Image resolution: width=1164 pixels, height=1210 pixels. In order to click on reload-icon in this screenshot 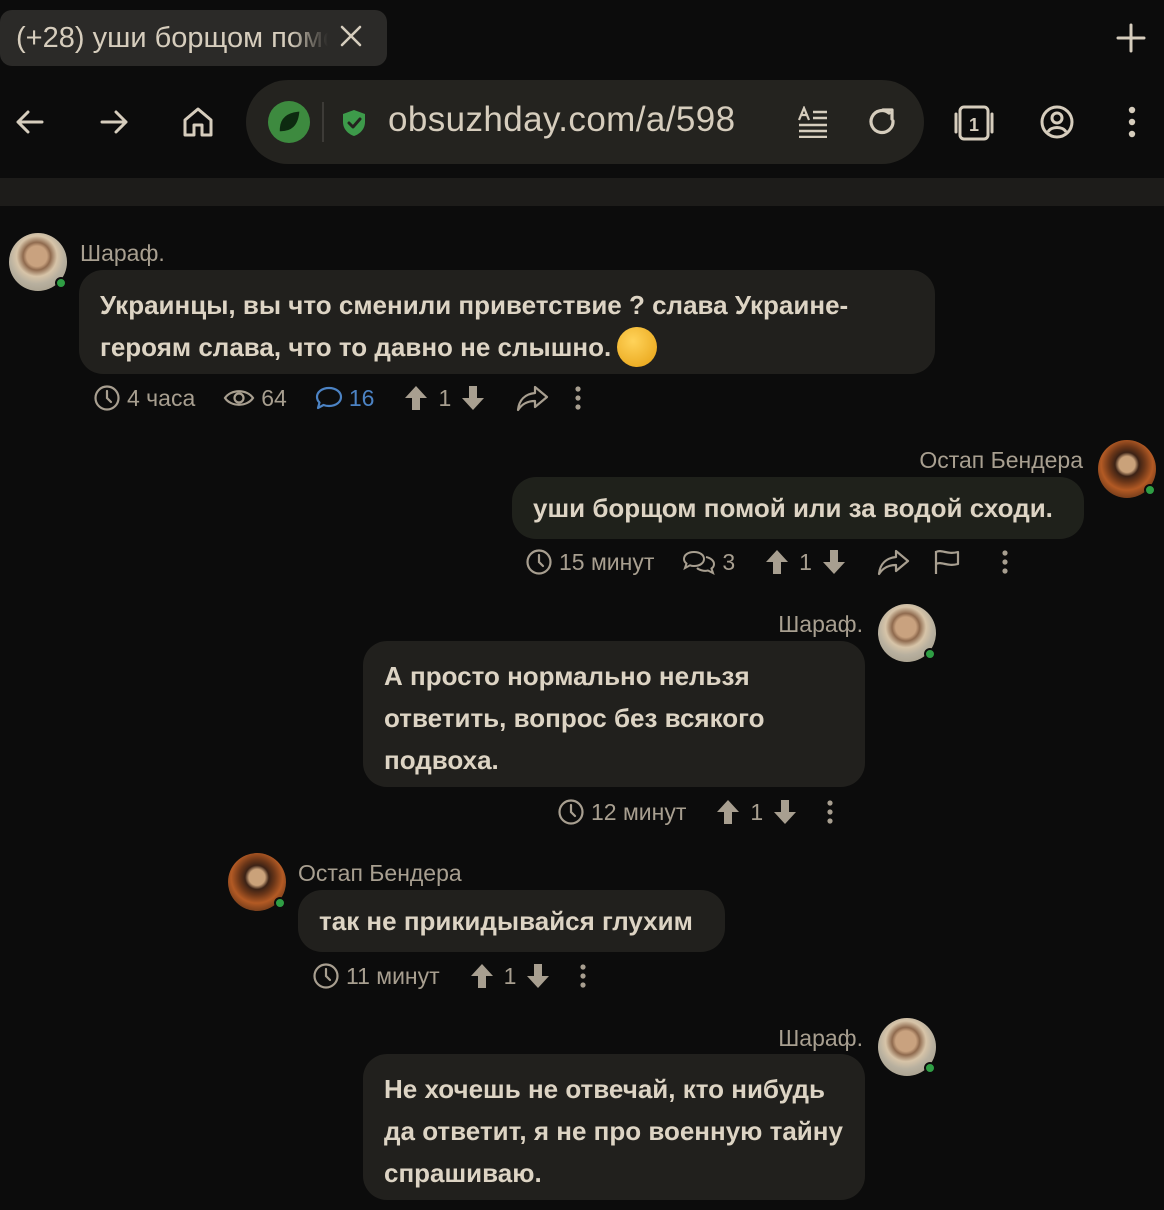, I will do `click(882, 122)`.